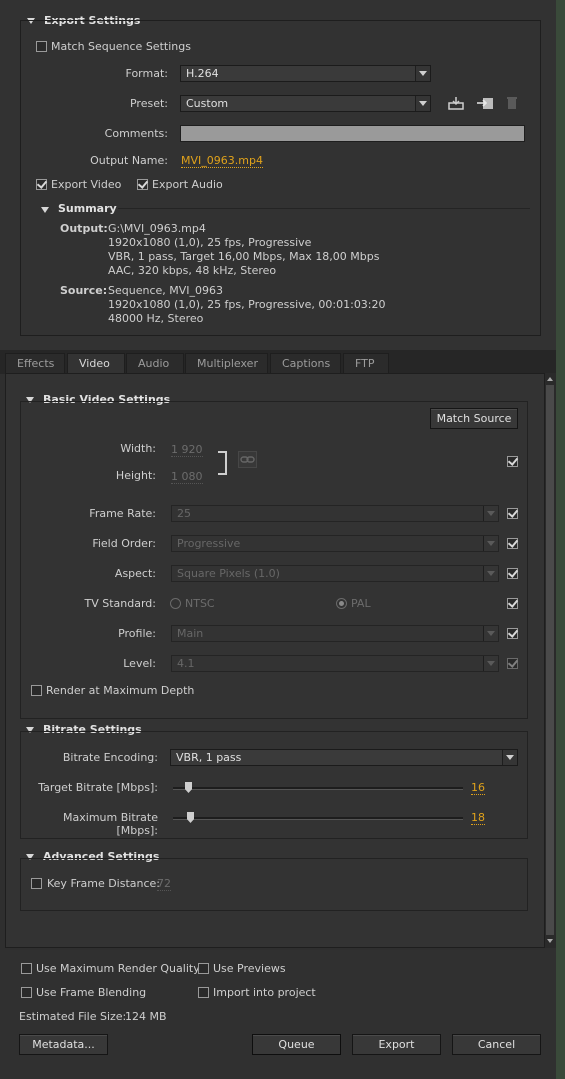  Describe the element at coordinates (478, 788) in the screenshot. I see `target-bitrate-value: 16` at that location.